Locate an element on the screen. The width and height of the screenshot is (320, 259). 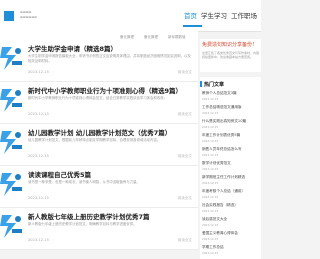
nav-work: 工作职场 is located at coordinates (244, 15).